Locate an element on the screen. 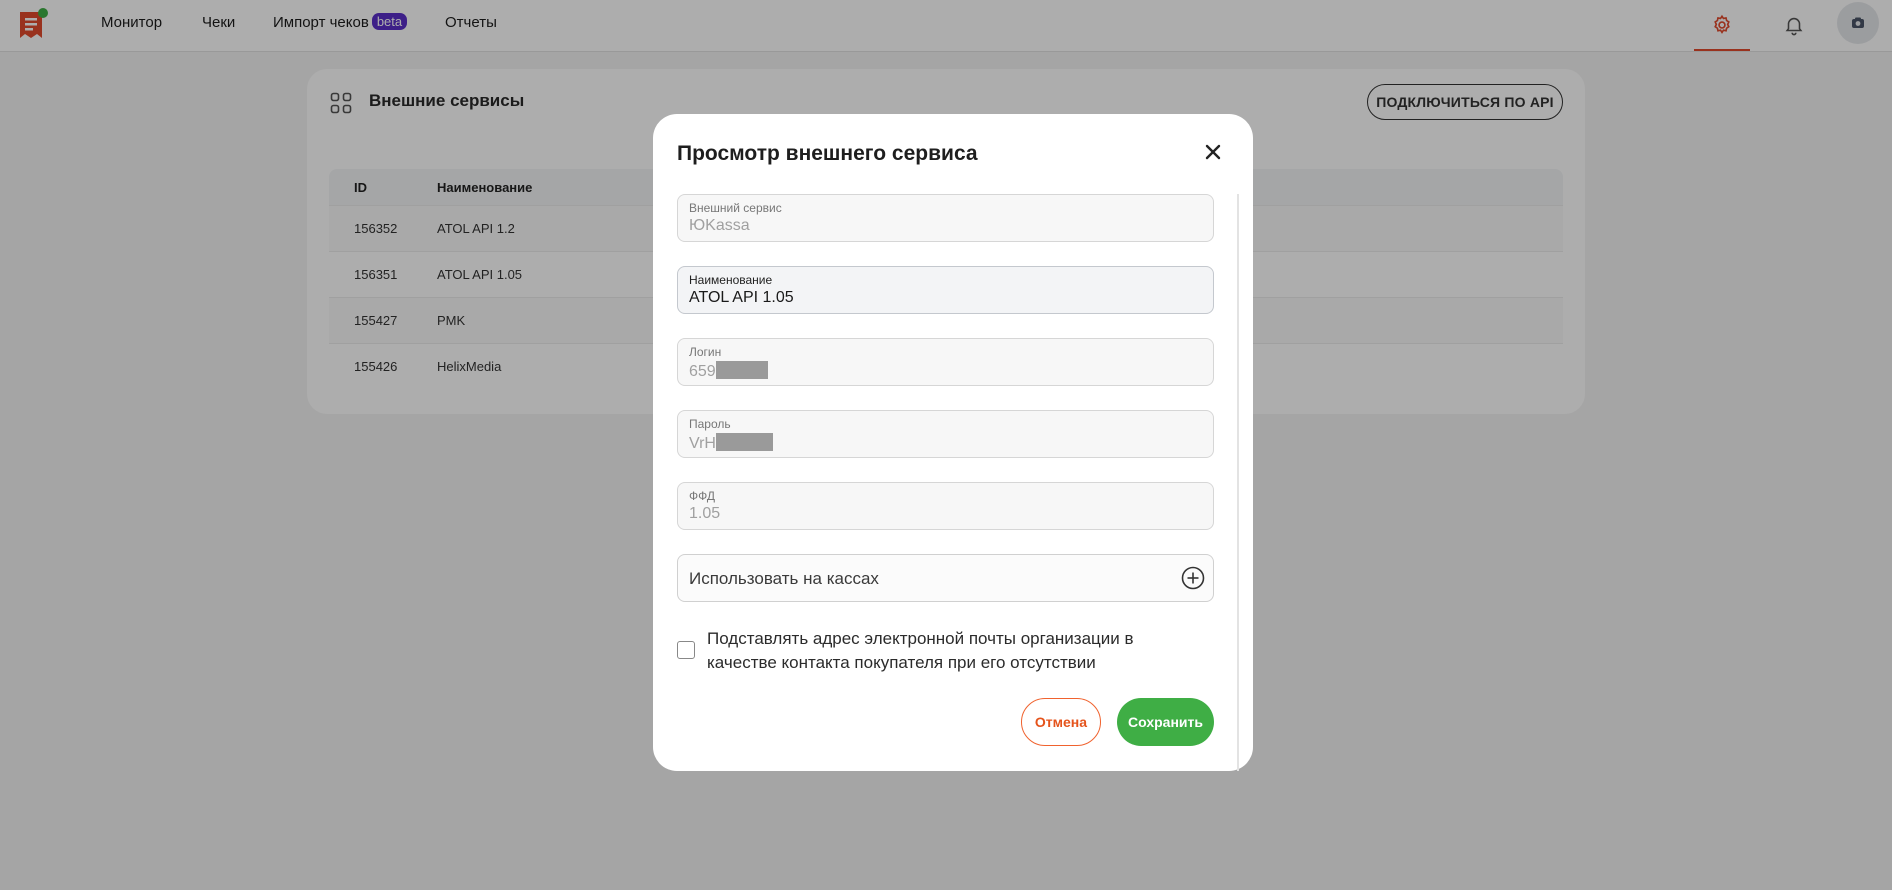  login-value-wrap: 659 is located at coordinates (728, 371).